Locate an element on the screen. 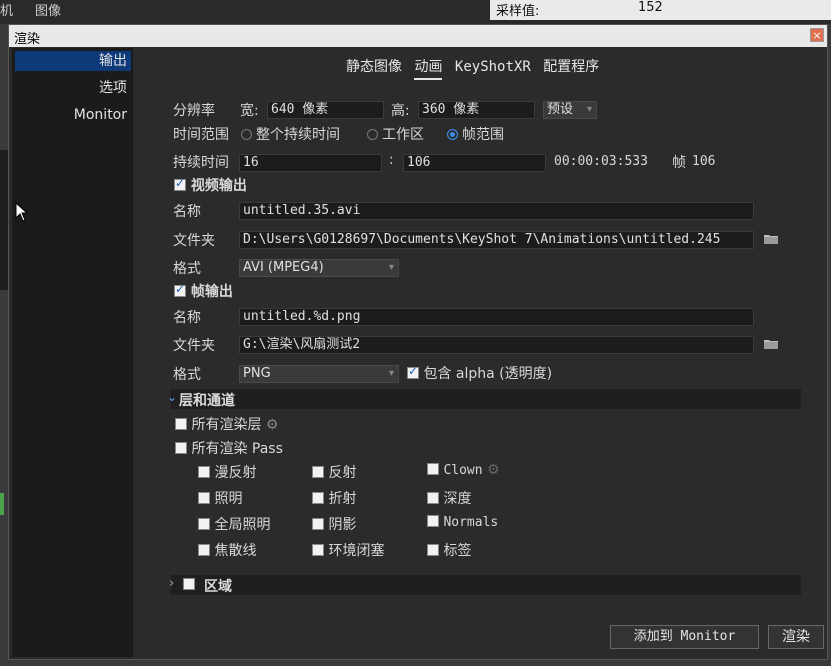 This screenshot has height=666, width=831. all-layers-label: 所有渲染层 is located at coordinates (226, 425).